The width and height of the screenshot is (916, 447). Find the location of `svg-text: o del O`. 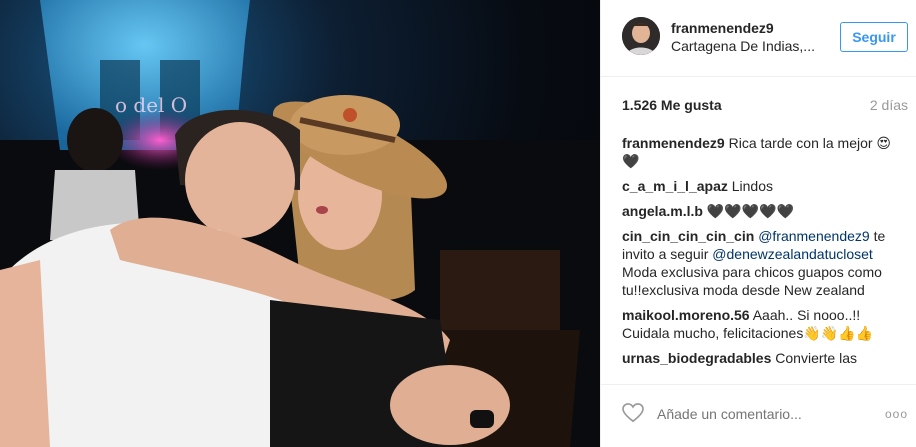

svg-text: o del O is located at coordinates (151, 105).